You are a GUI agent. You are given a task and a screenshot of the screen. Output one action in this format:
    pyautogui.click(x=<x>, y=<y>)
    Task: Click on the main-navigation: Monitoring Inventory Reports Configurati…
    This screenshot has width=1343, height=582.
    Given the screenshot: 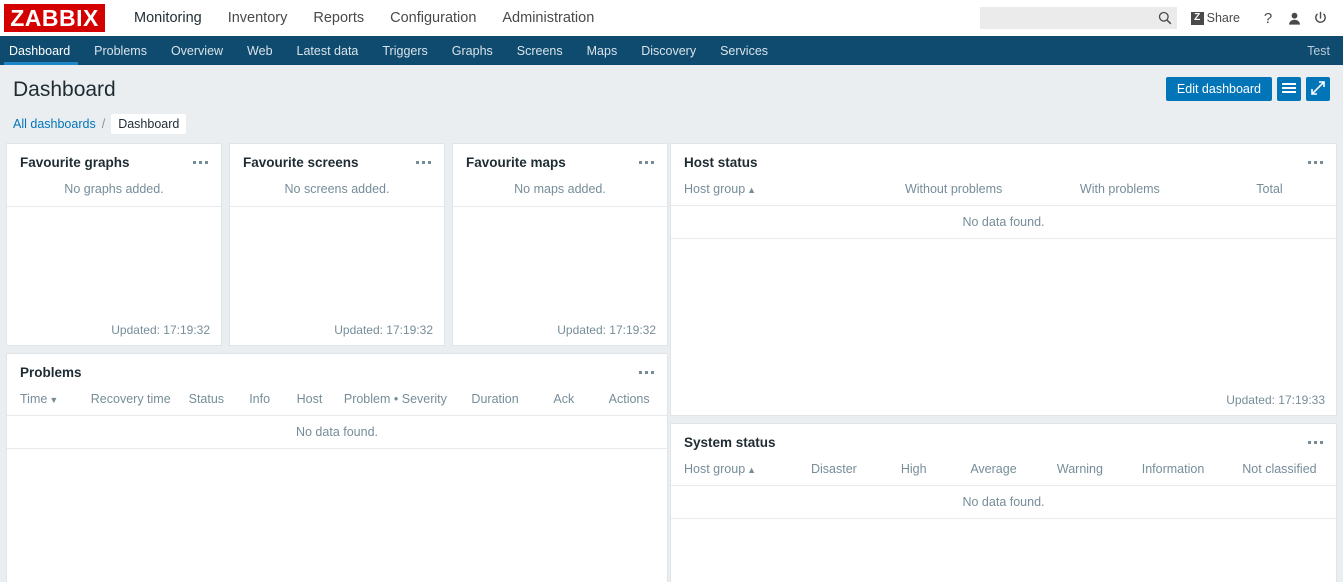 What is the action you would take?
    pyautogui.click(x=364, y=22)
    